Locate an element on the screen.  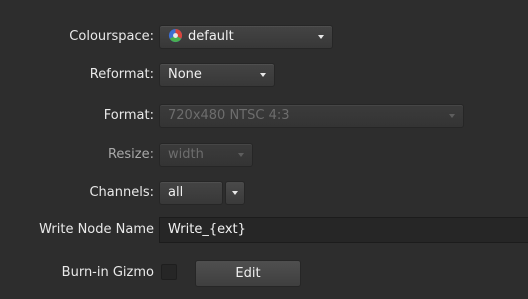
colourspace-dropdown: default is located at coordinates (246, 37).